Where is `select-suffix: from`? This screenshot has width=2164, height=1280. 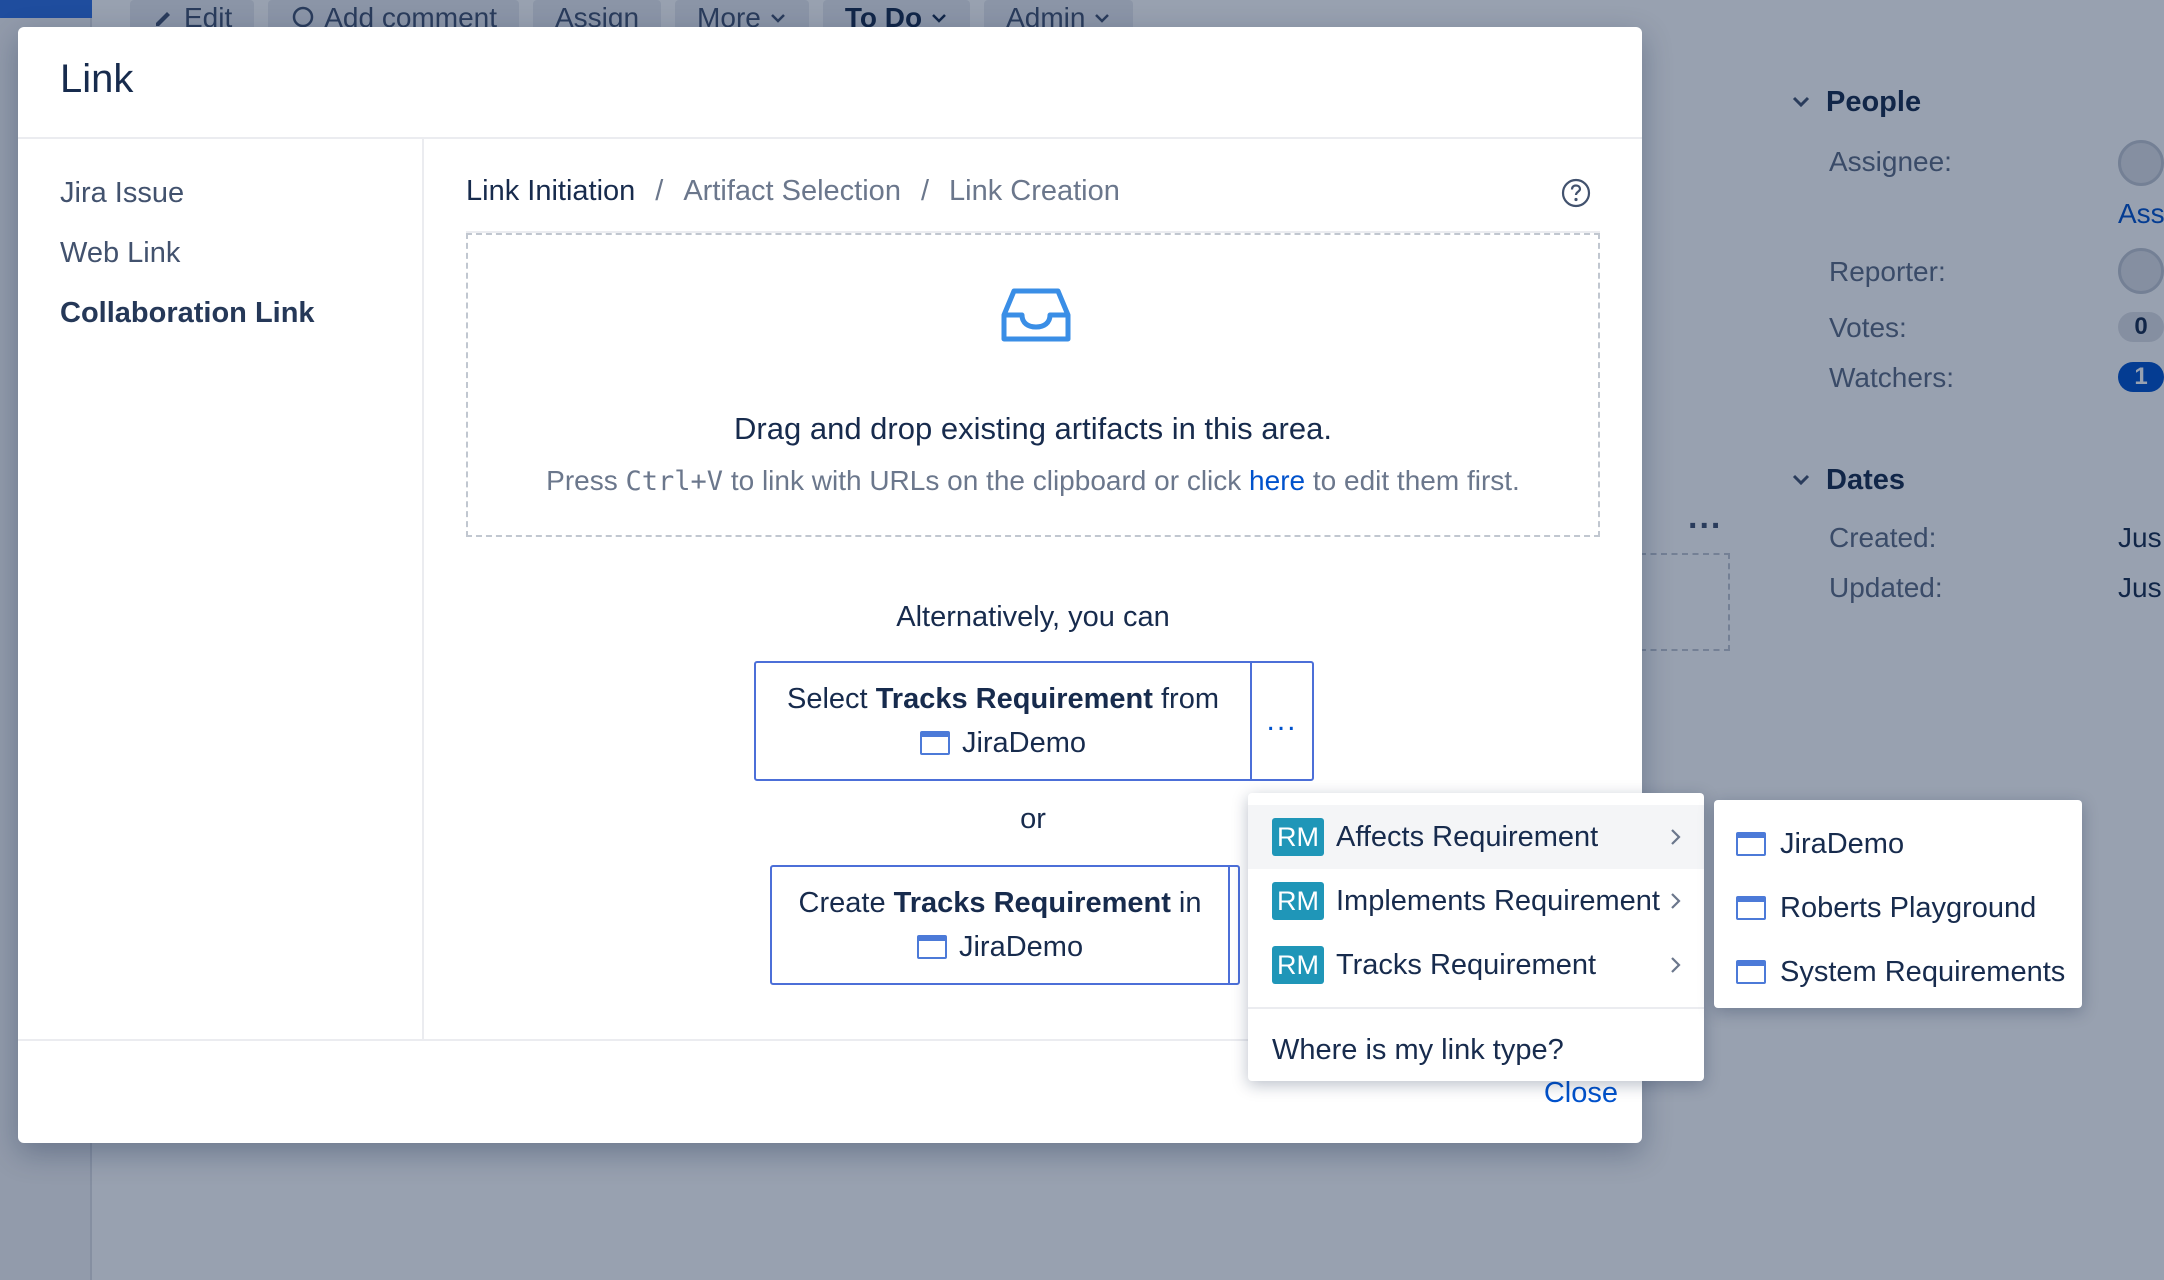
select-suffix: from is located at coordinates (1185, 699).